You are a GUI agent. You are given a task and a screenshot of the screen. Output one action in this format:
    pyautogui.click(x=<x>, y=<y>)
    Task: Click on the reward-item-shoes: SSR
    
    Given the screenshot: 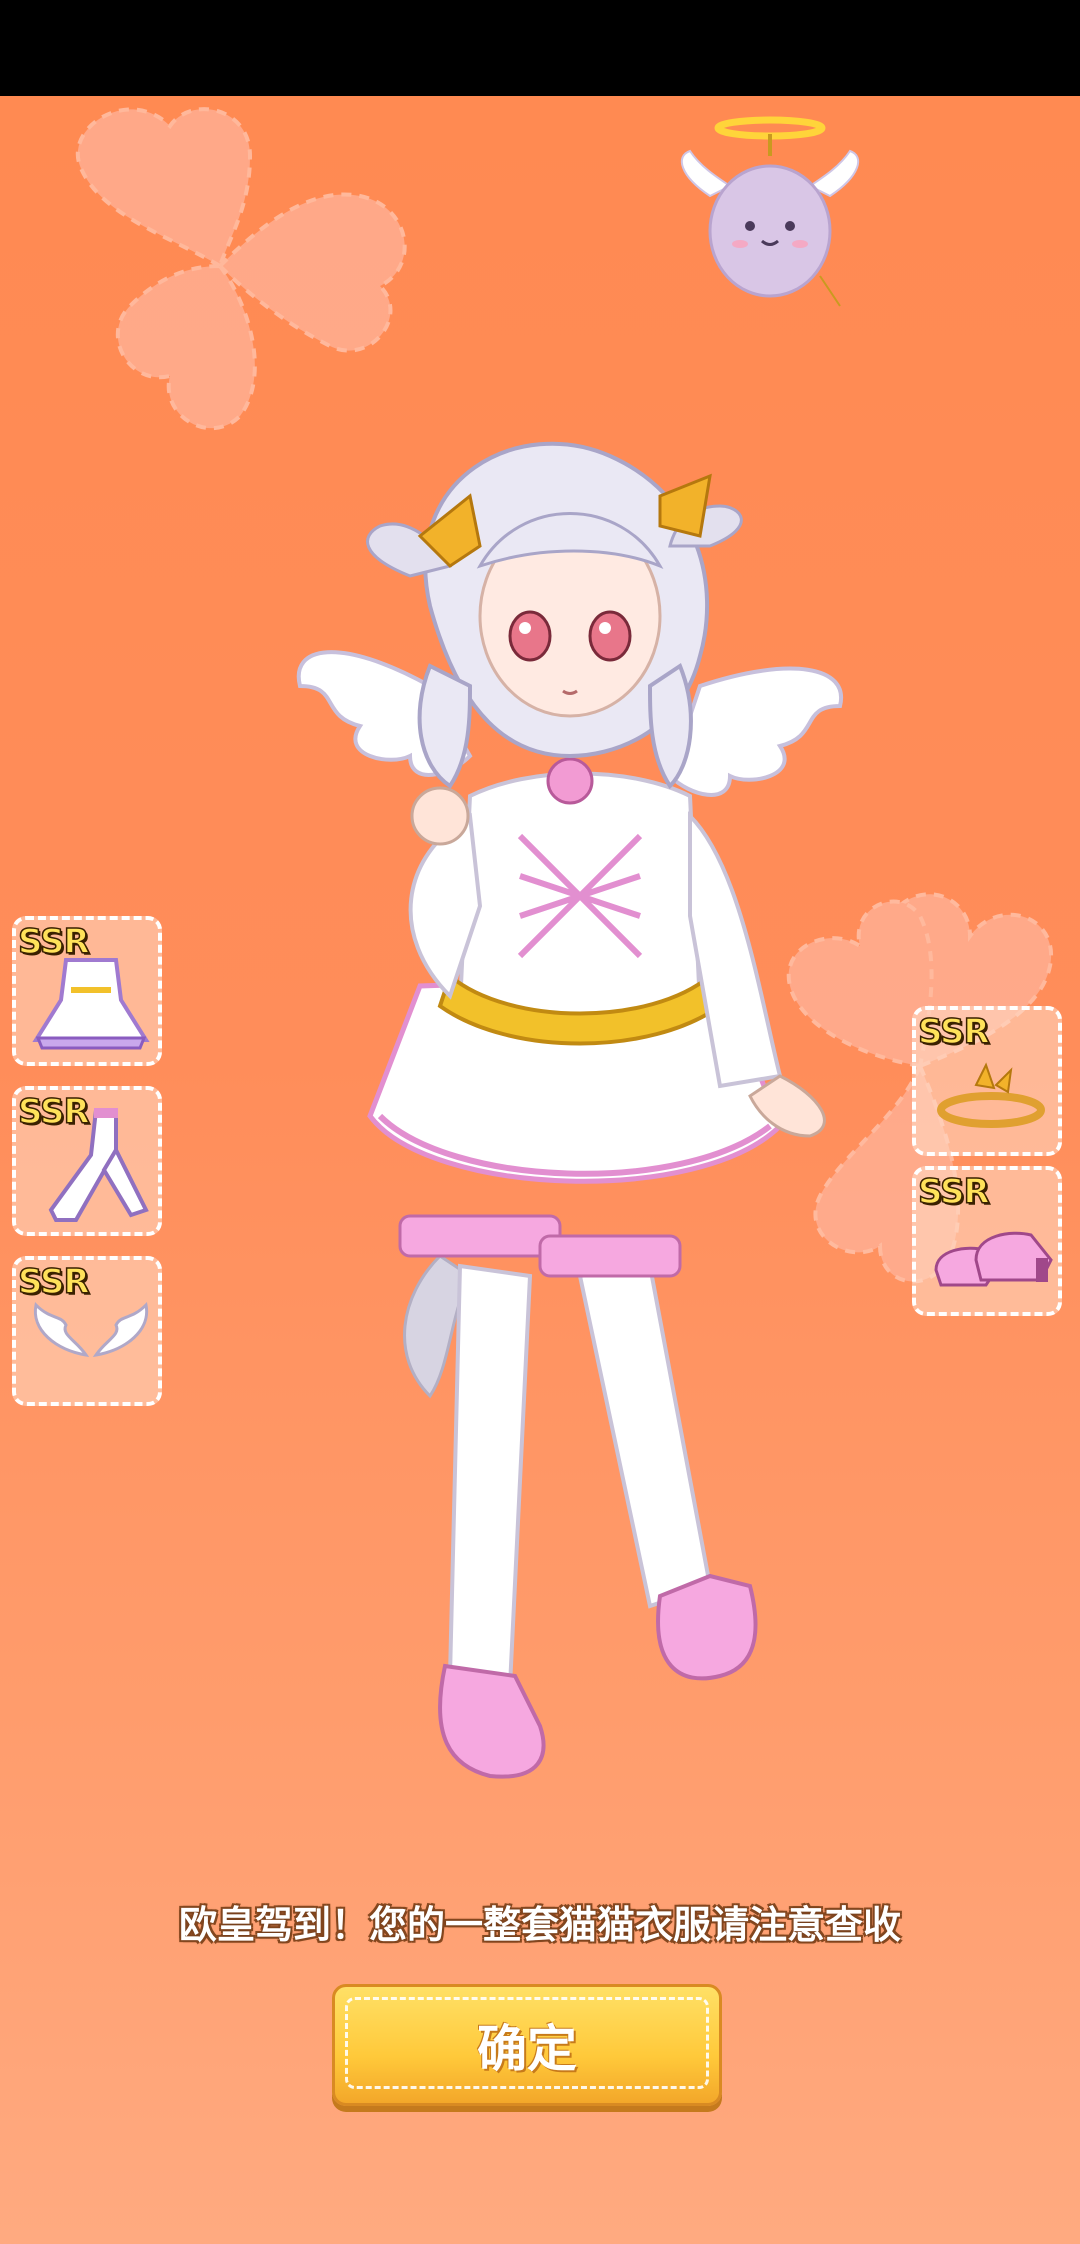 What is the action you would take?
    pyautogui.click(x=987, y=1241)
    